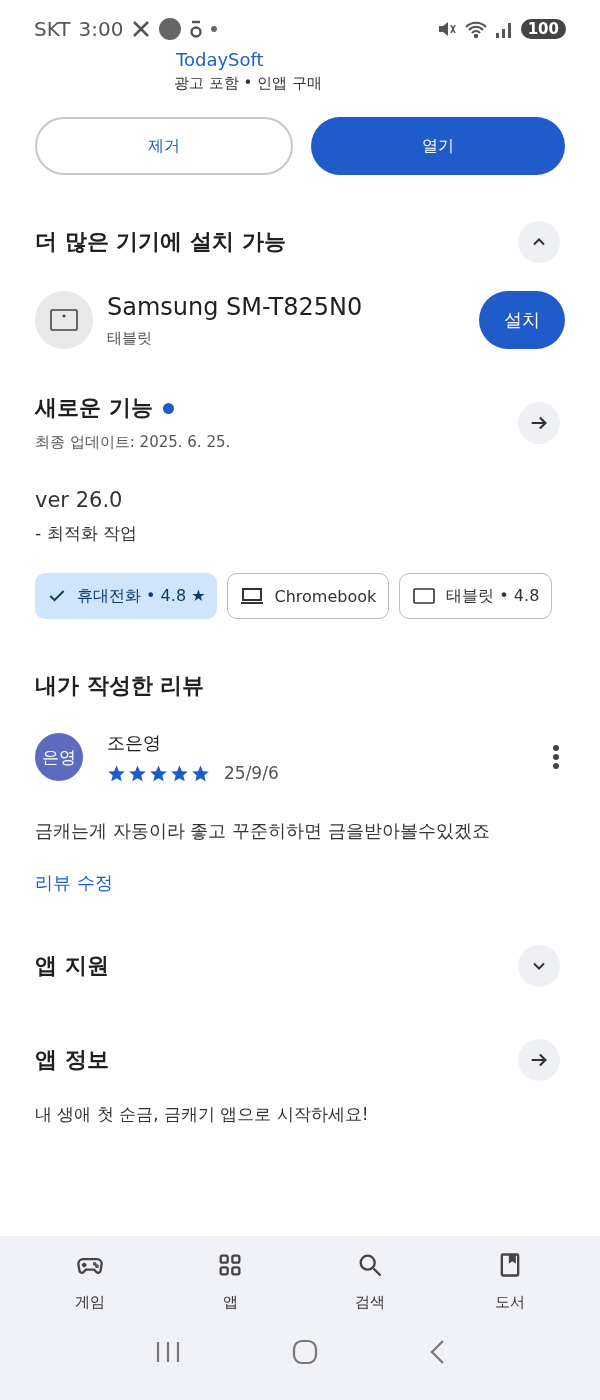 The width and height of the screenshot is (600, 1400). I want to click on laptop-icon, so click(252, 596).